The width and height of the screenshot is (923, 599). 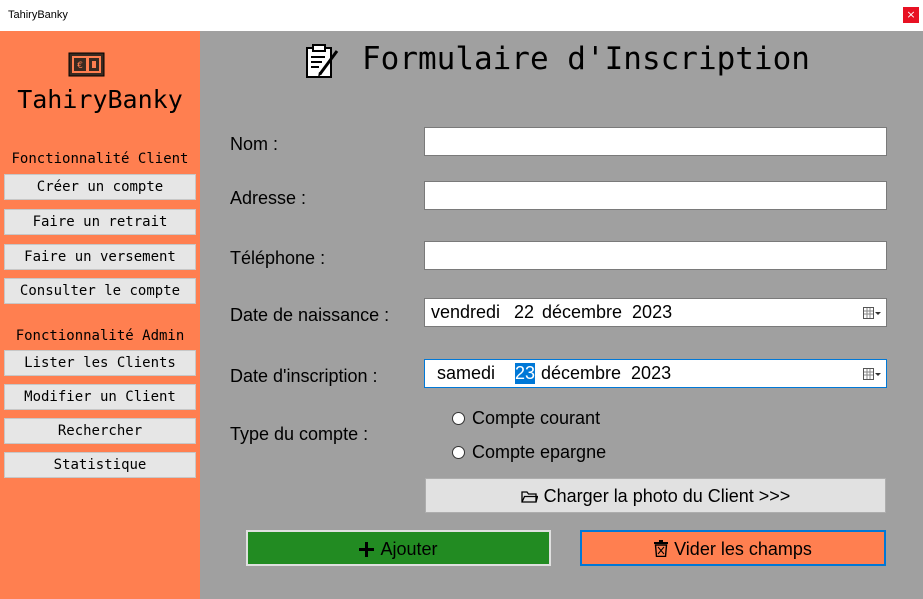 What do you see at coordinates (299, 434) in the screenshot?
I see `type-label: Type du compte :` at bounding box center [299, 434].